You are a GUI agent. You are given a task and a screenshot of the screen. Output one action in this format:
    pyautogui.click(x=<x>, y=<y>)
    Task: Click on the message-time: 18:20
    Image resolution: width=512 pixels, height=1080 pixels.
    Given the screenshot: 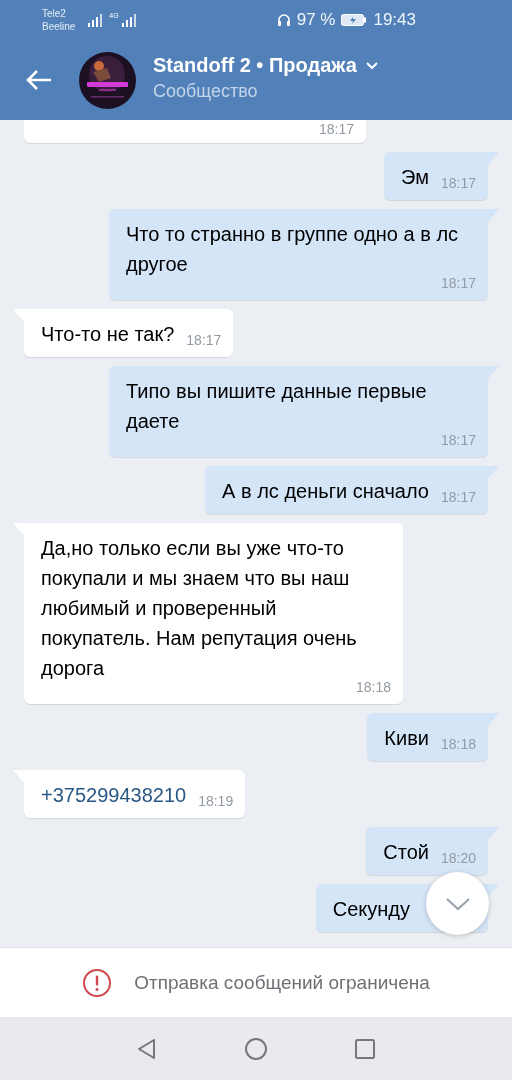 What is the action you would take?
    pyautogui.click(x=458, y=858)
    